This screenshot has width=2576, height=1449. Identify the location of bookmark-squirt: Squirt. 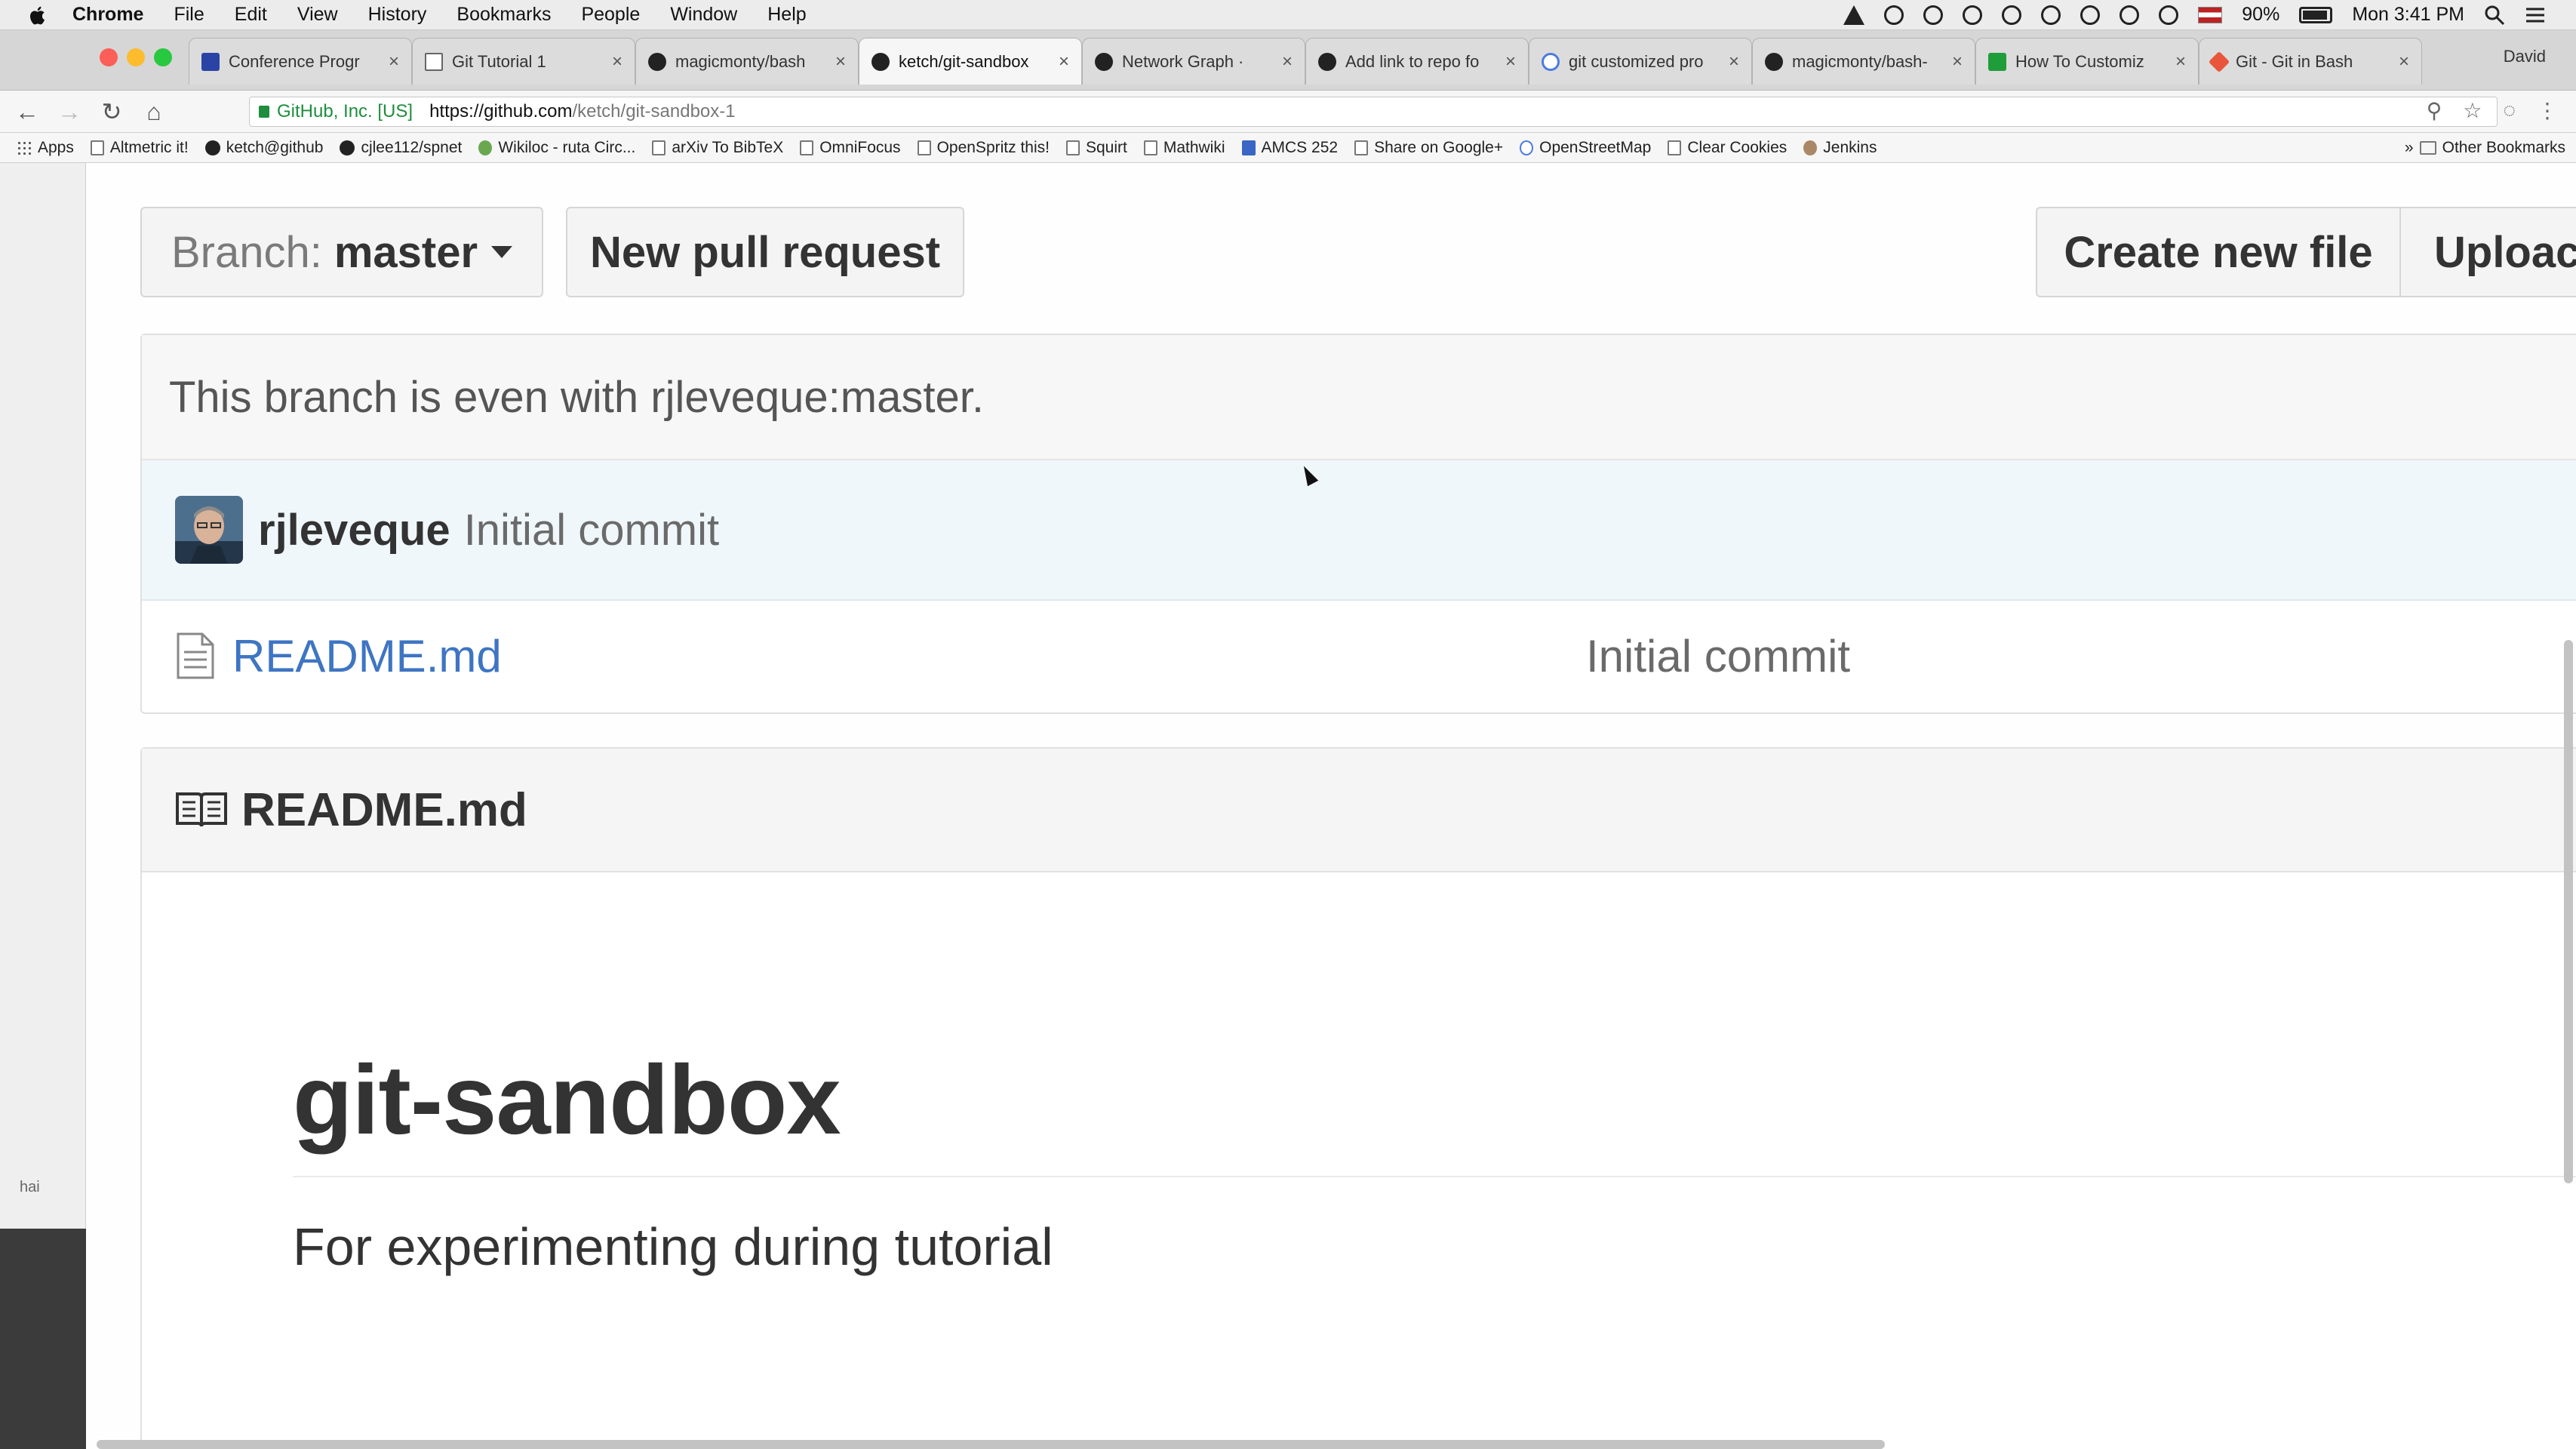
(1096, 147).